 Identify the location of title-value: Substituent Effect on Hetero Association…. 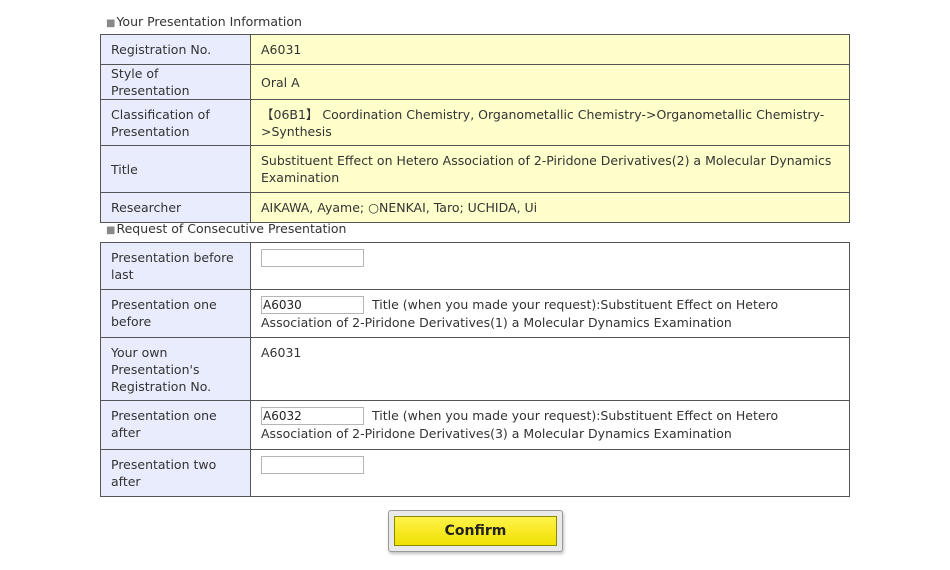
(550, 169).